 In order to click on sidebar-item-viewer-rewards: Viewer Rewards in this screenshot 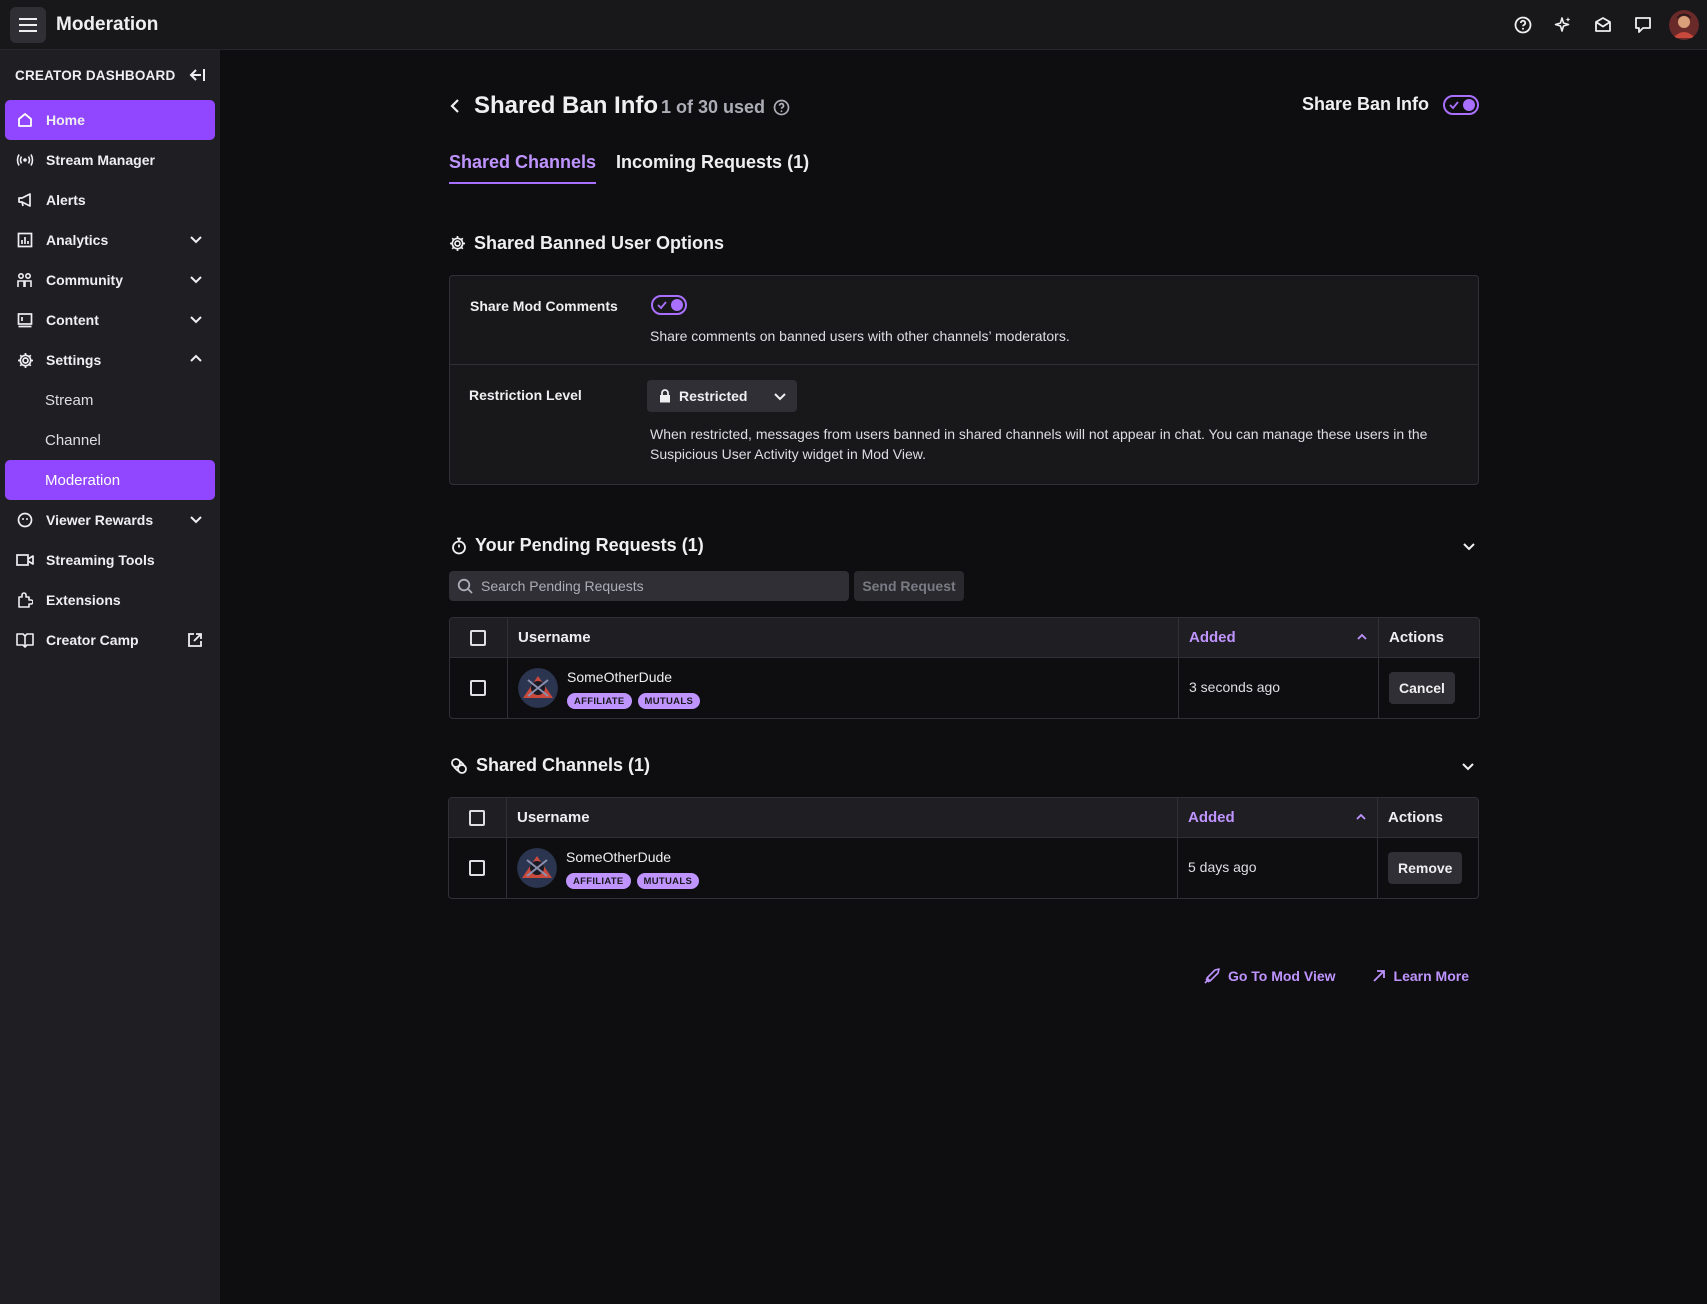, I will do `click(110, 520)`.